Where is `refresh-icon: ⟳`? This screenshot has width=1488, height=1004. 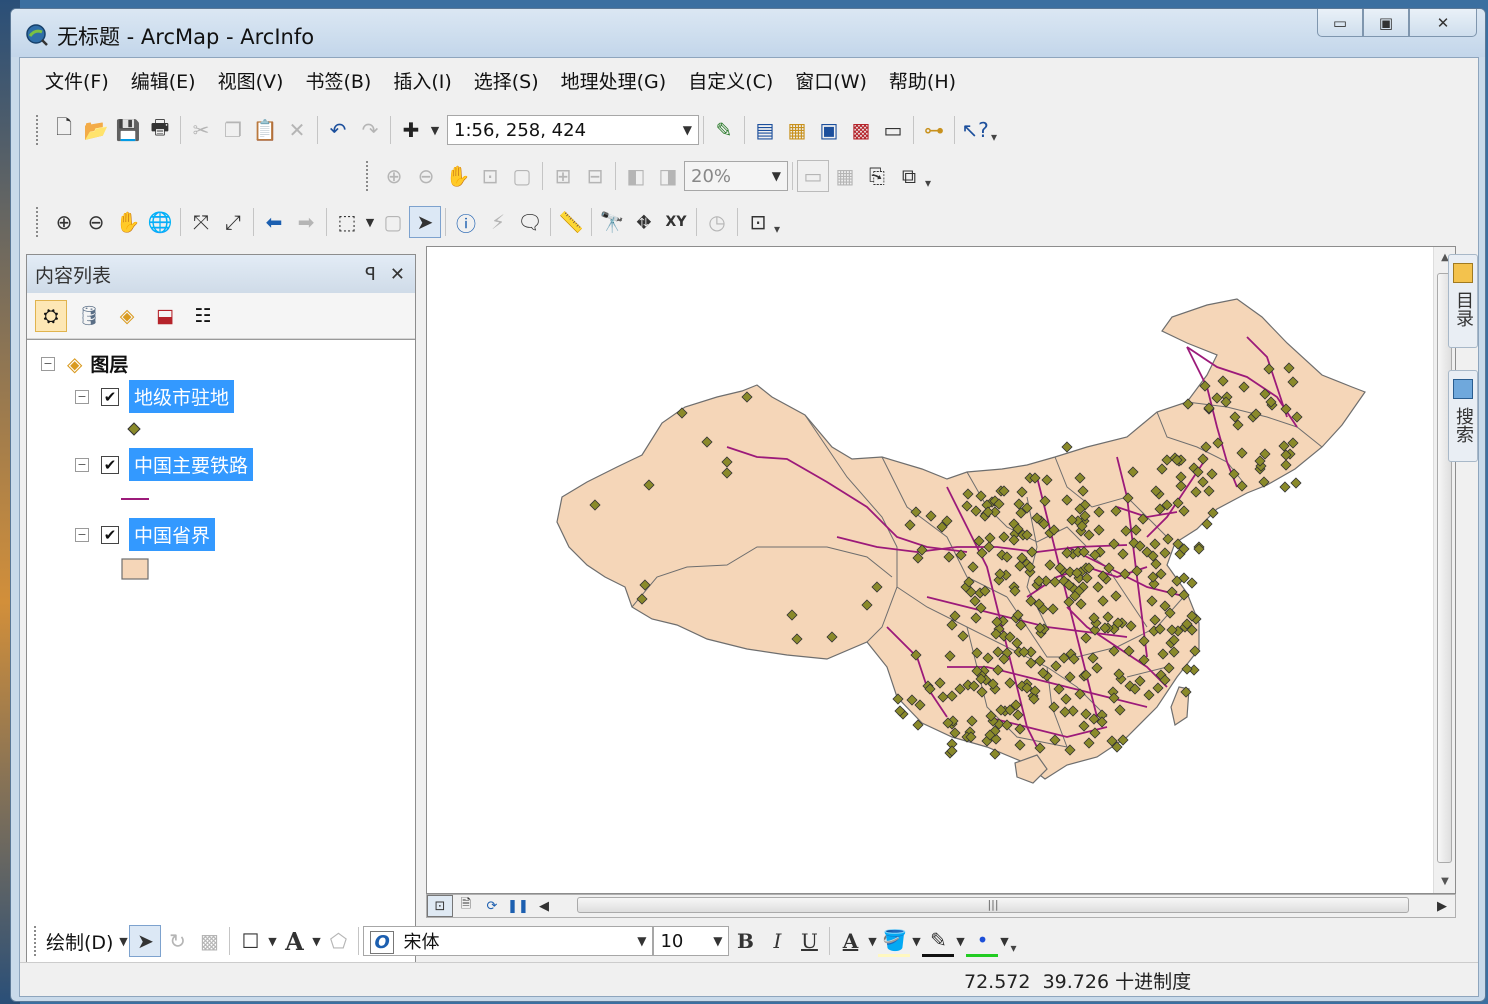
refresh-icon: ⟳ is located at coordinates (492, 906).